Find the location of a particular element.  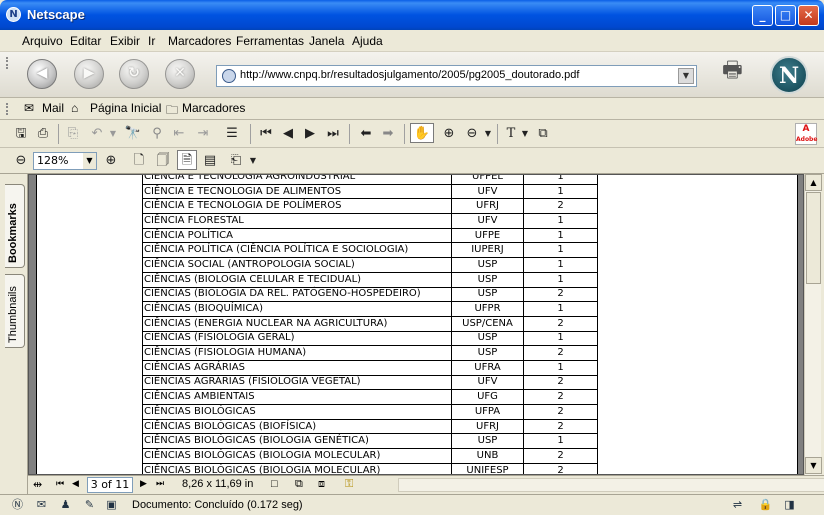

menu-ferramentas: Ferramentas is located at coordinates (270, 41).